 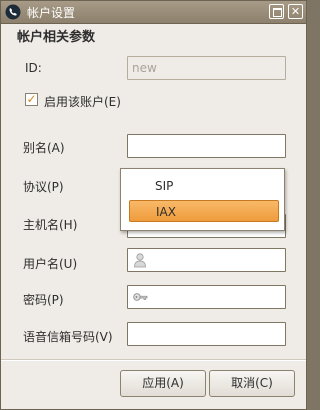 I want to click on protocol-dropdown: SIP IAX, so click(x=202, y=199).